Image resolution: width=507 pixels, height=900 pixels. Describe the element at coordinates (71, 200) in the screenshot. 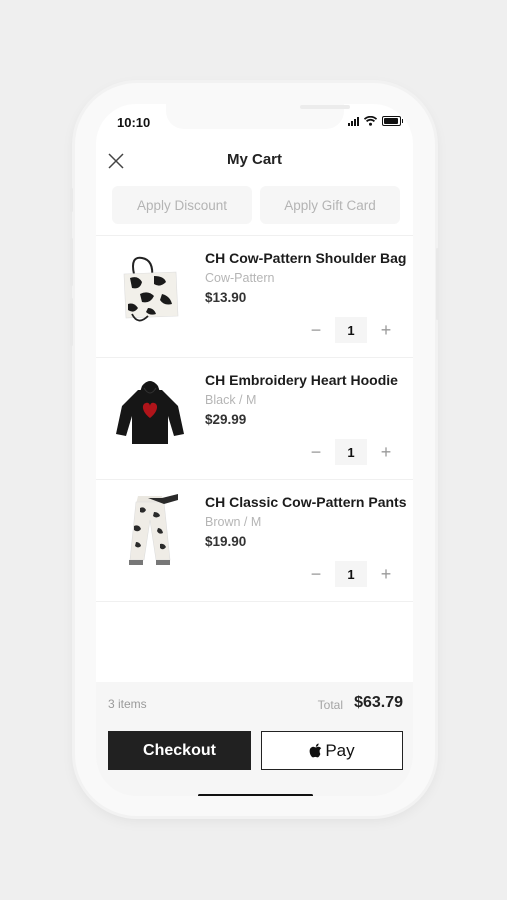

I see `phone-mute-switch` at that location.